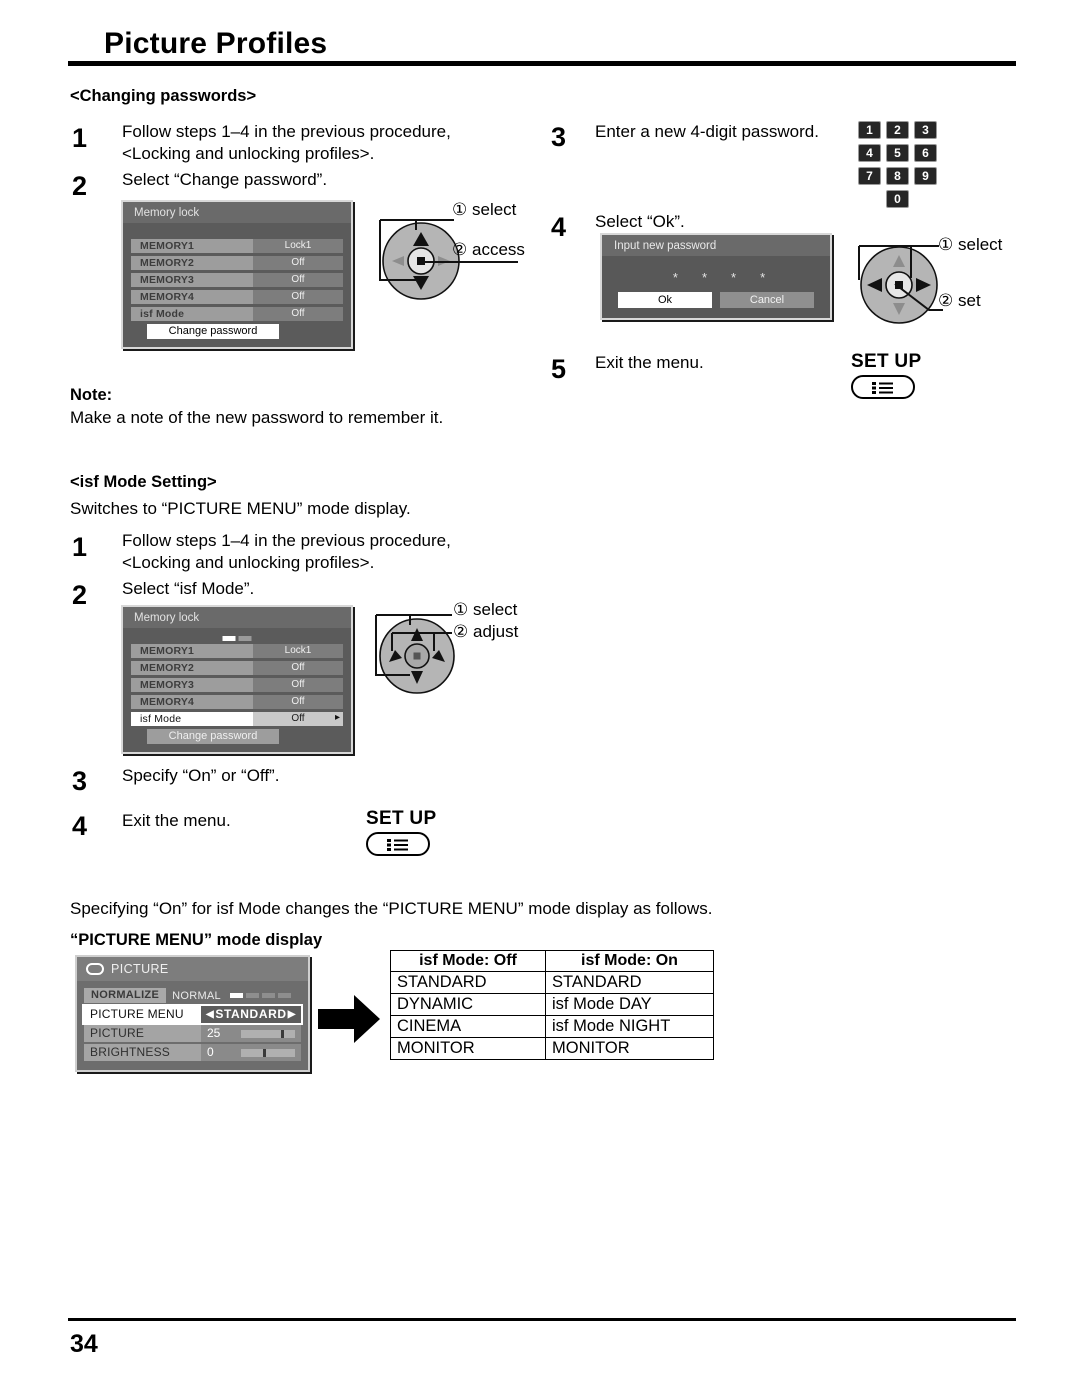 The width and height of the screenshot is (1080, 1397). What do you see at coordinates (176, 820) in the screenshot?
I see `step-4b-text: Exit the menu.` at bounding box center [176, 820].